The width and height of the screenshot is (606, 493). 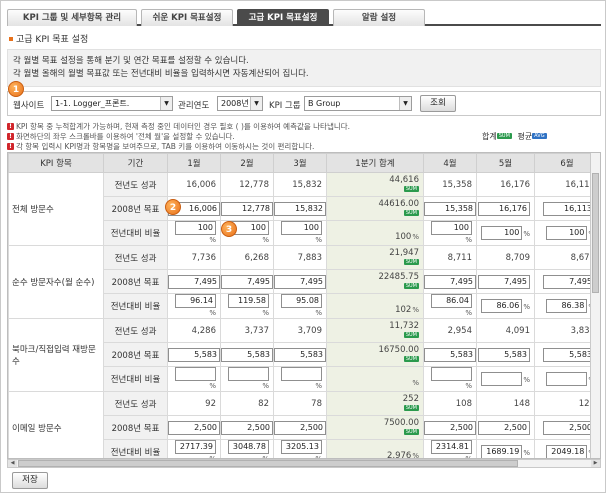 I want to click on scroll-left-icon: ◀, so click(x=12, y=463).